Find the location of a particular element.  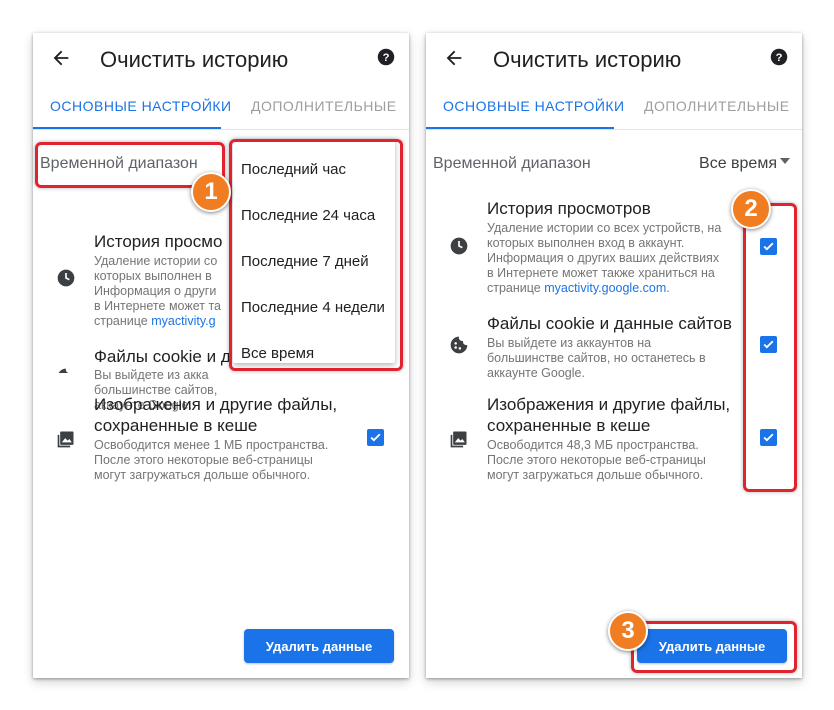

row-desc-line: в Интернете может та is located at coordinates (157, 306).